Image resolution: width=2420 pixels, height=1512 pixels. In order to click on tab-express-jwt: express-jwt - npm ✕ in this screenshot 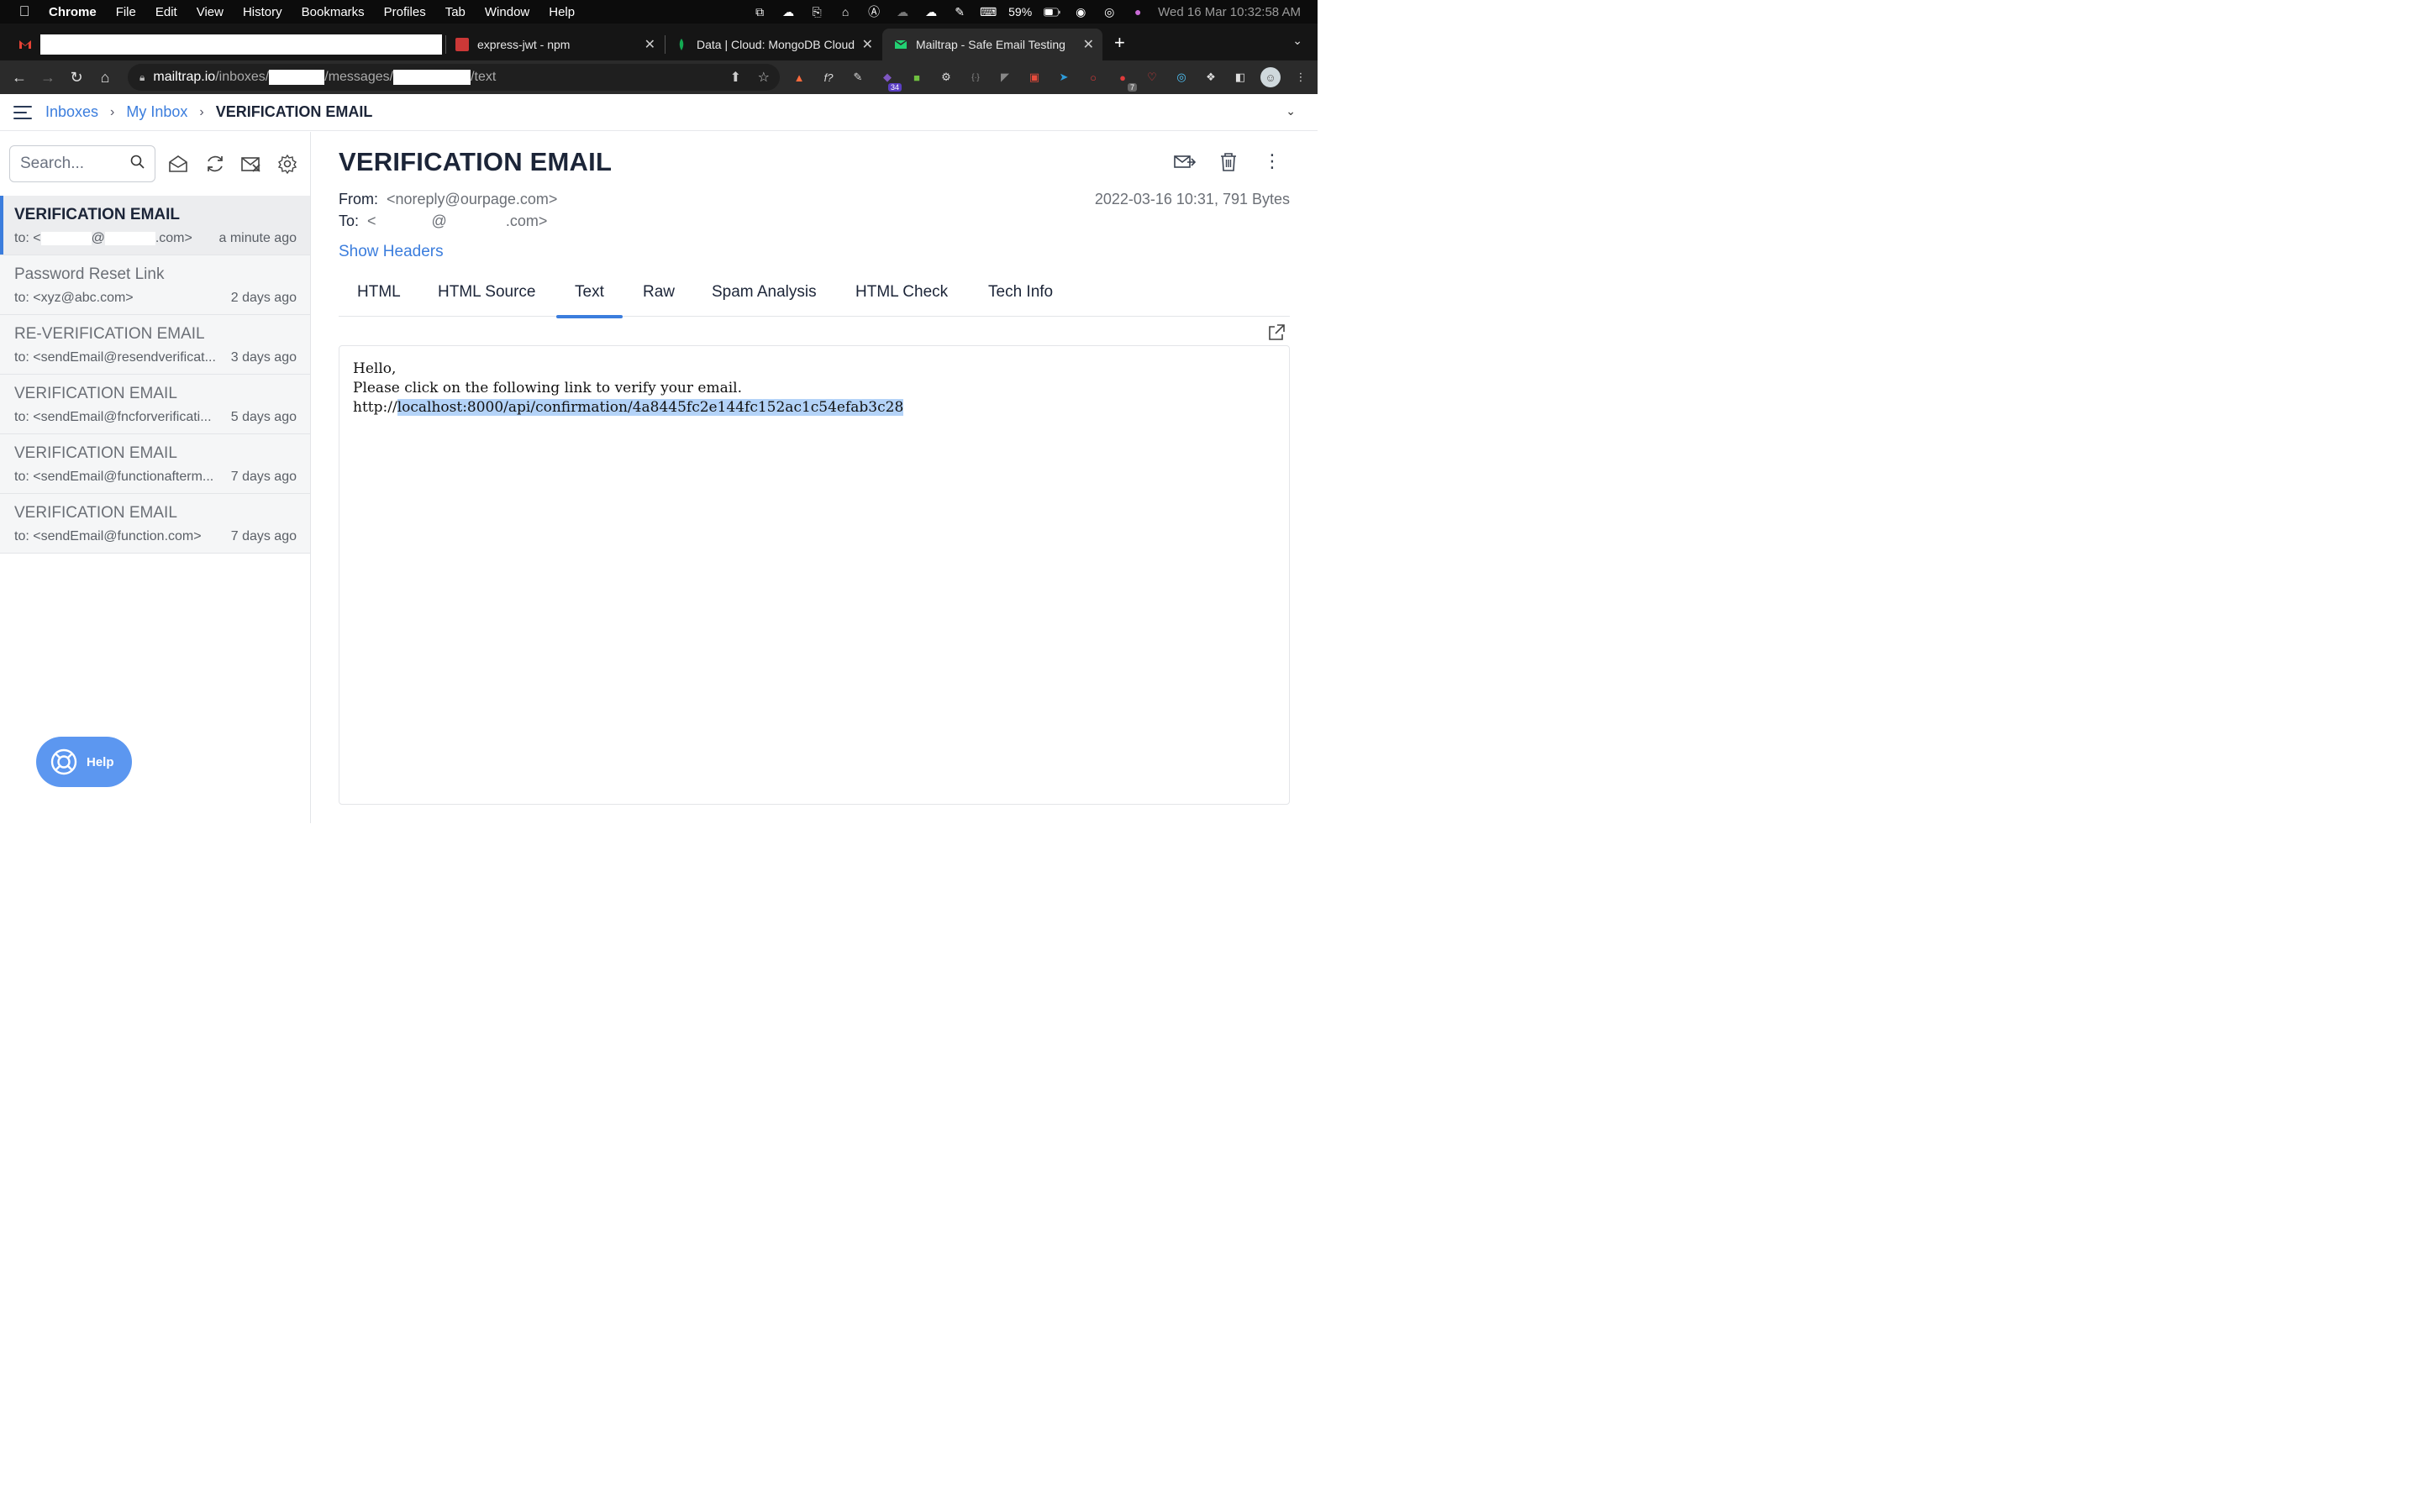, I will do `click(555, 44)`.